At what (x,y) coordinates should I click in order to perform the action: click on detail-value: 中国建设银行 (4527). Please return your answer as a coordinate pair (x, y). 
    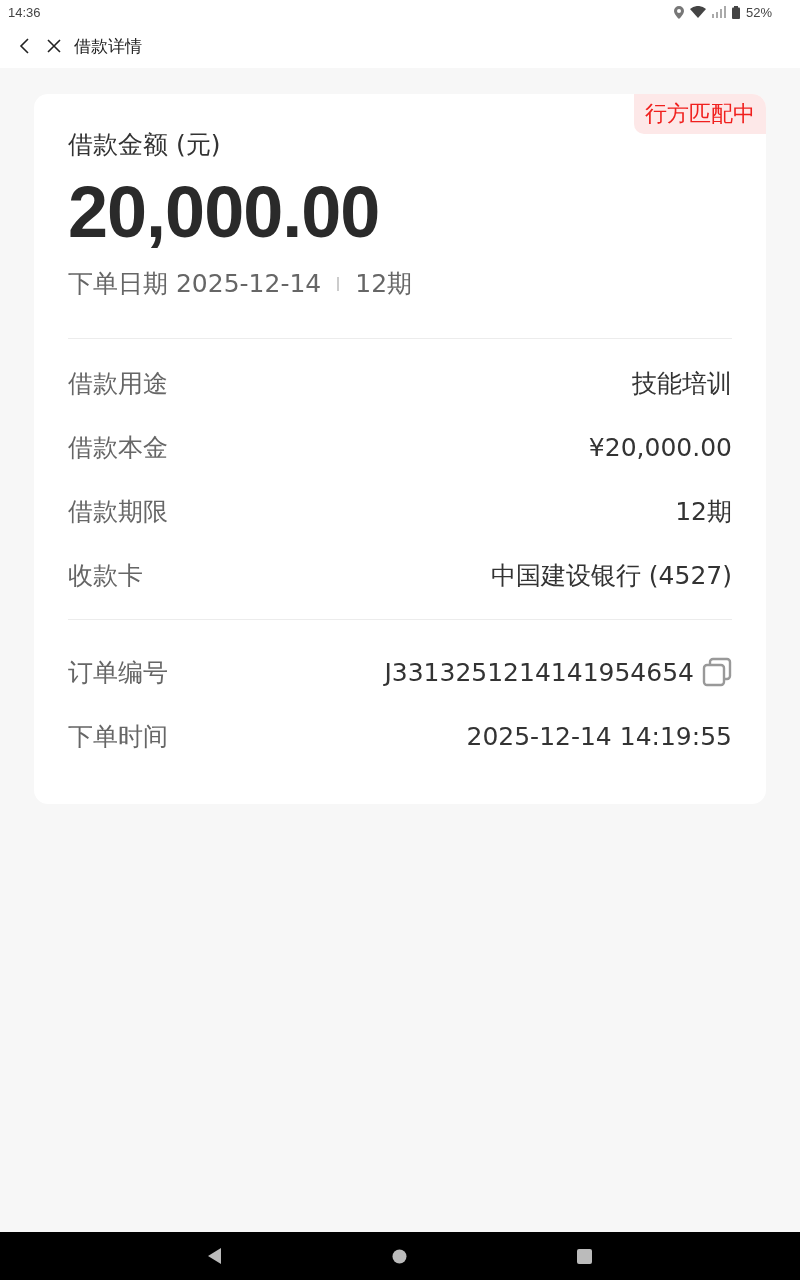
    Looking at the image, I should click on (611, 575).